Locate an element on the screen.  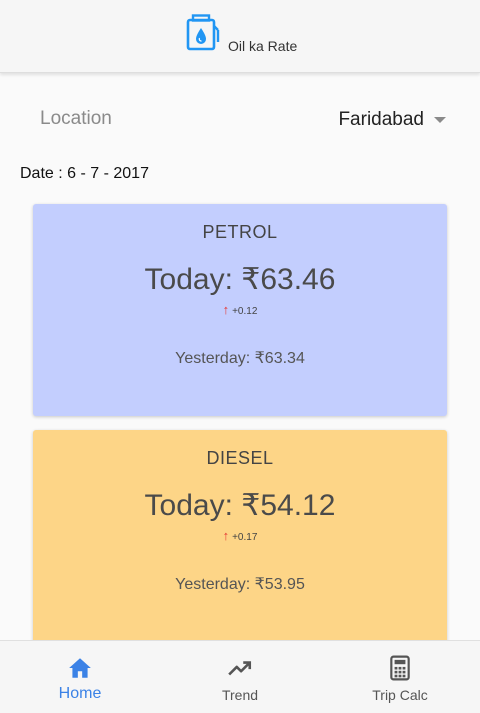
chevron-down-icon is located at coordinates (440, 120).